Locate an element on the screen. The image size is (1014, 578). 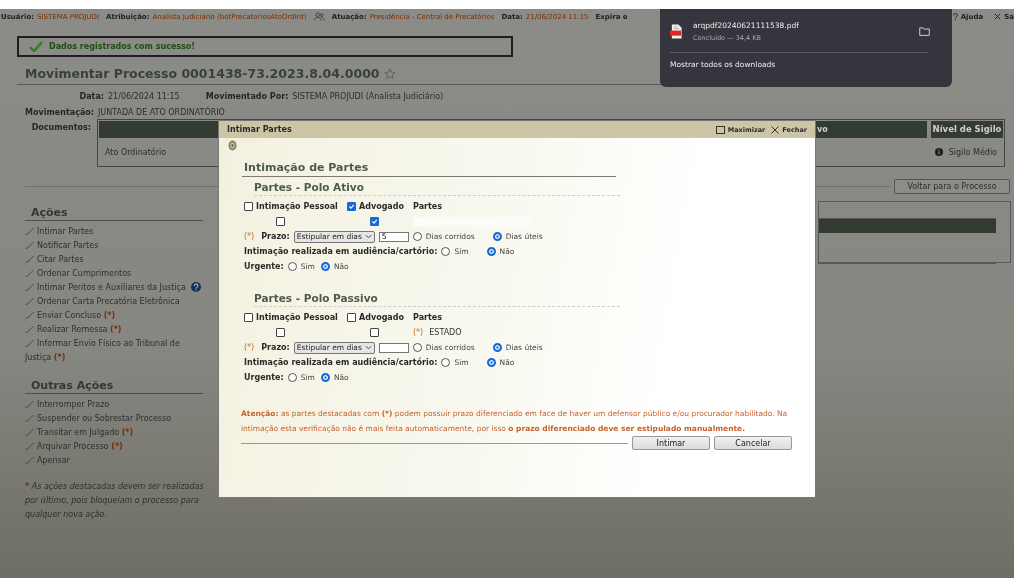
action-link: Intimar Partes is located at coordinates (115, 232).